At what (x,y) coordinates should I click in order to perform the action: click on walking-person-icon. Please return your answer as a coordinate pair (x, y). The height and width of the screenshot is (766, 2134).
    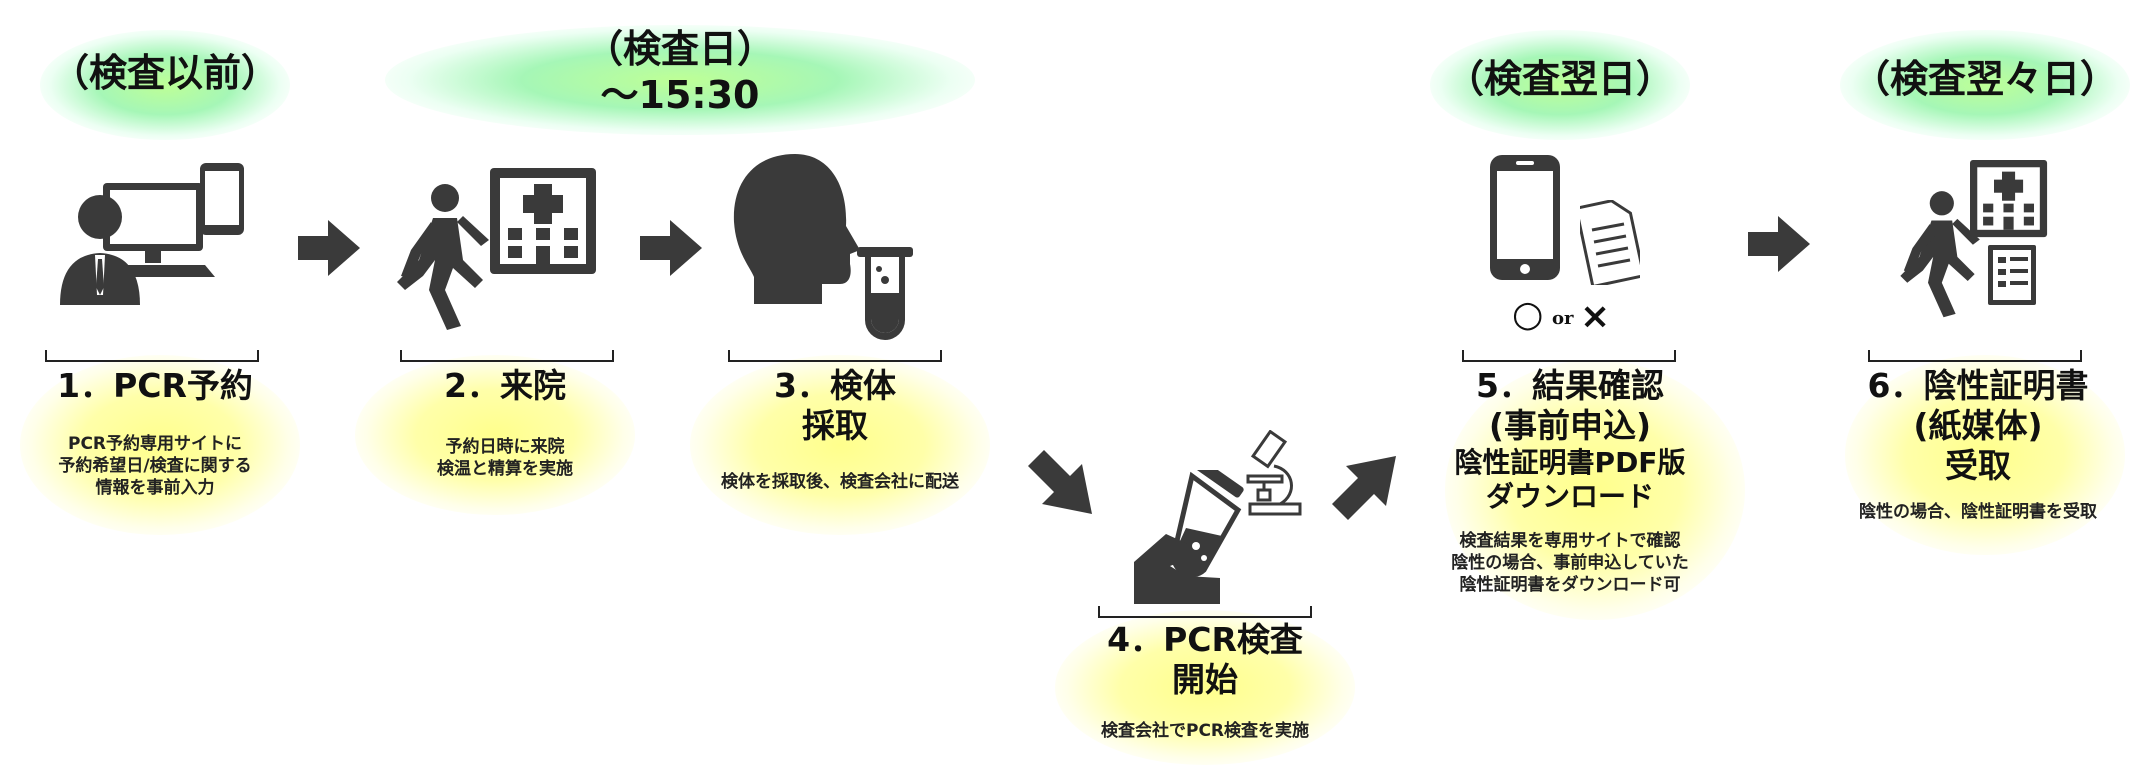
    Looking at the image, I should click on (443, 257).